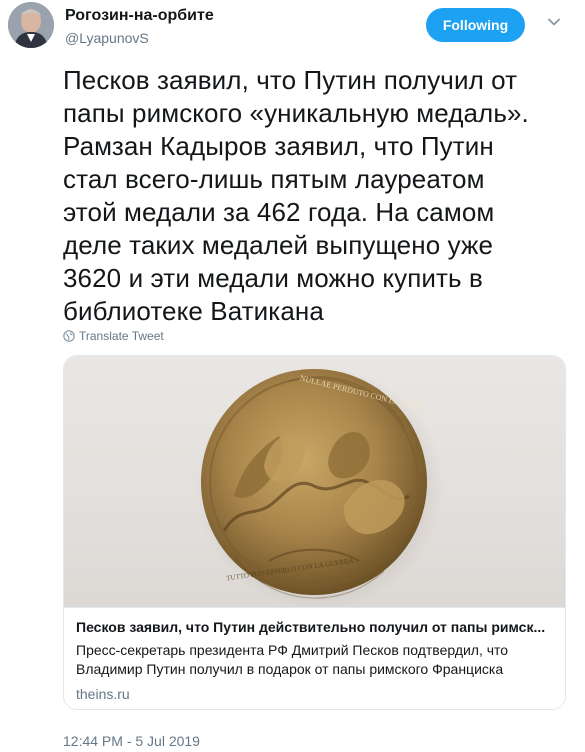 The width and height of the screenshot is (585, 752). I want to click on translate-label: Translate Tweet, so click(121, 336).